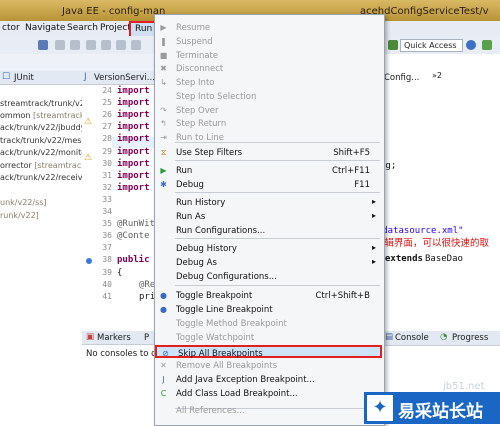  Describe the element at coordinates (362, 185) in the screenshot. I see `menu-item-shortcut: F11` at that location.